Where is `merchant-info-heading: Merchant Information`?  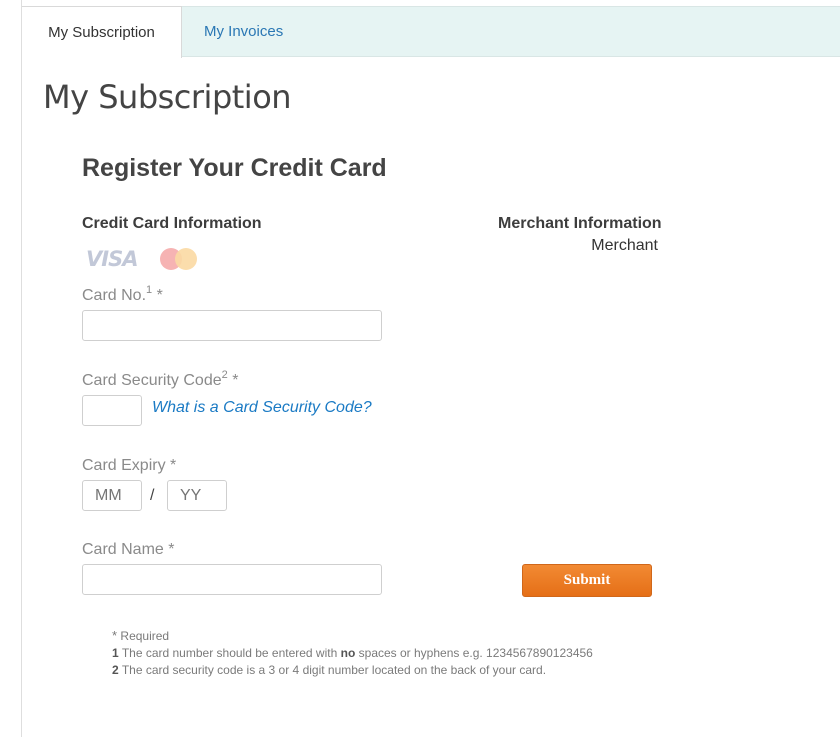
merchant-info-heading: Merchant Information is located at coordinates (580, 223).